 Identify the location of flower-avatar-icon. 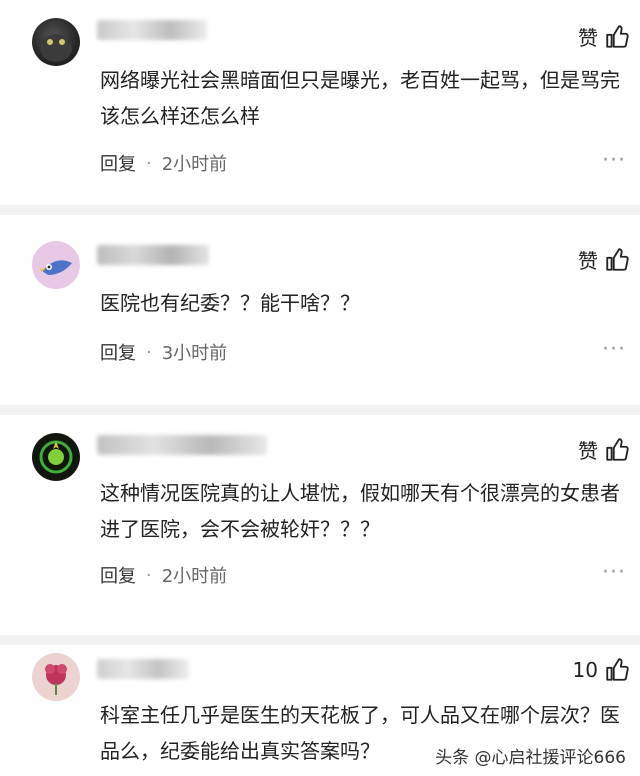
(56, 679).